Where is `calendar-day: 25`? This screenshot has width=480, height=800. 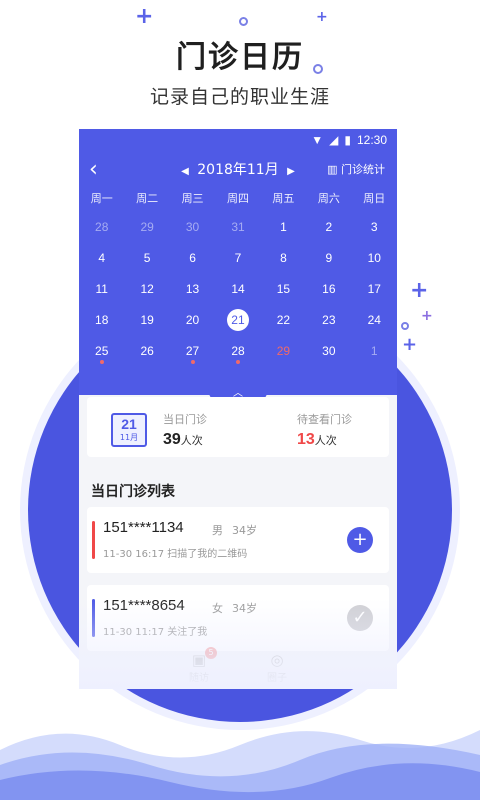
calendar-day: 25 is located at coordinates (101, 350).